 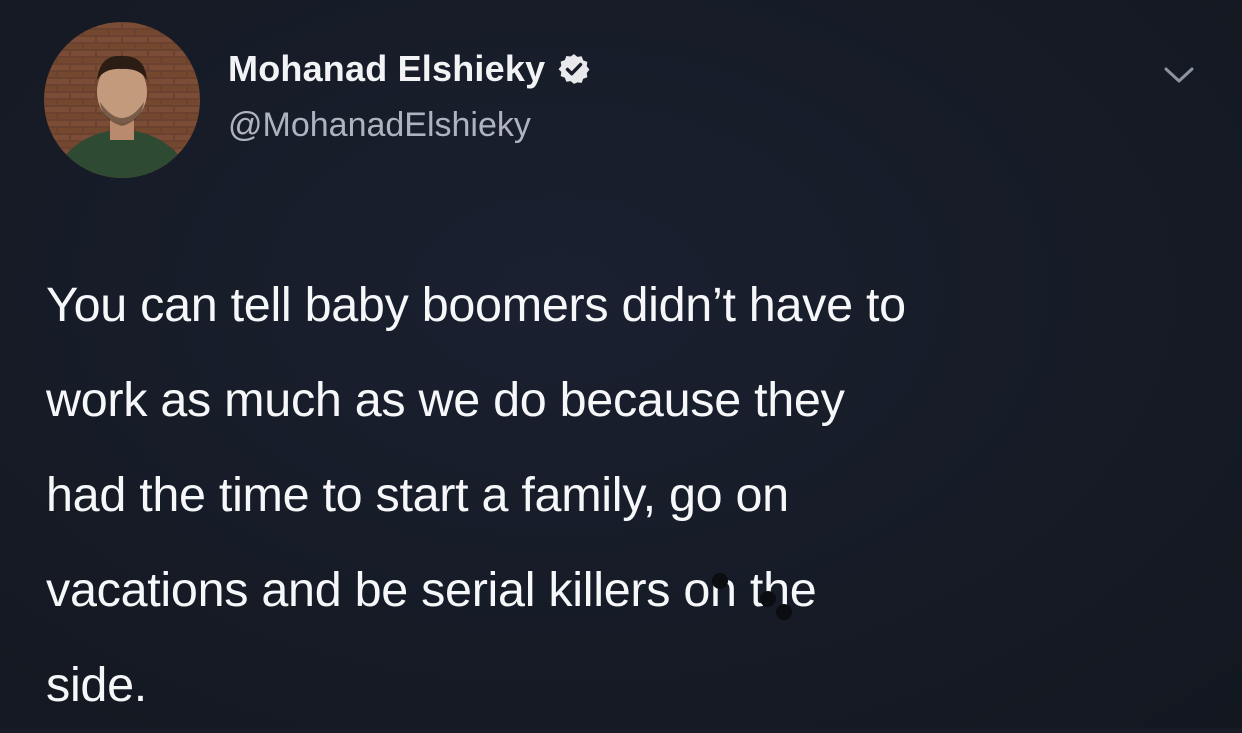 I want to click on avatar-photo-icon, so click(x=122, y=100).